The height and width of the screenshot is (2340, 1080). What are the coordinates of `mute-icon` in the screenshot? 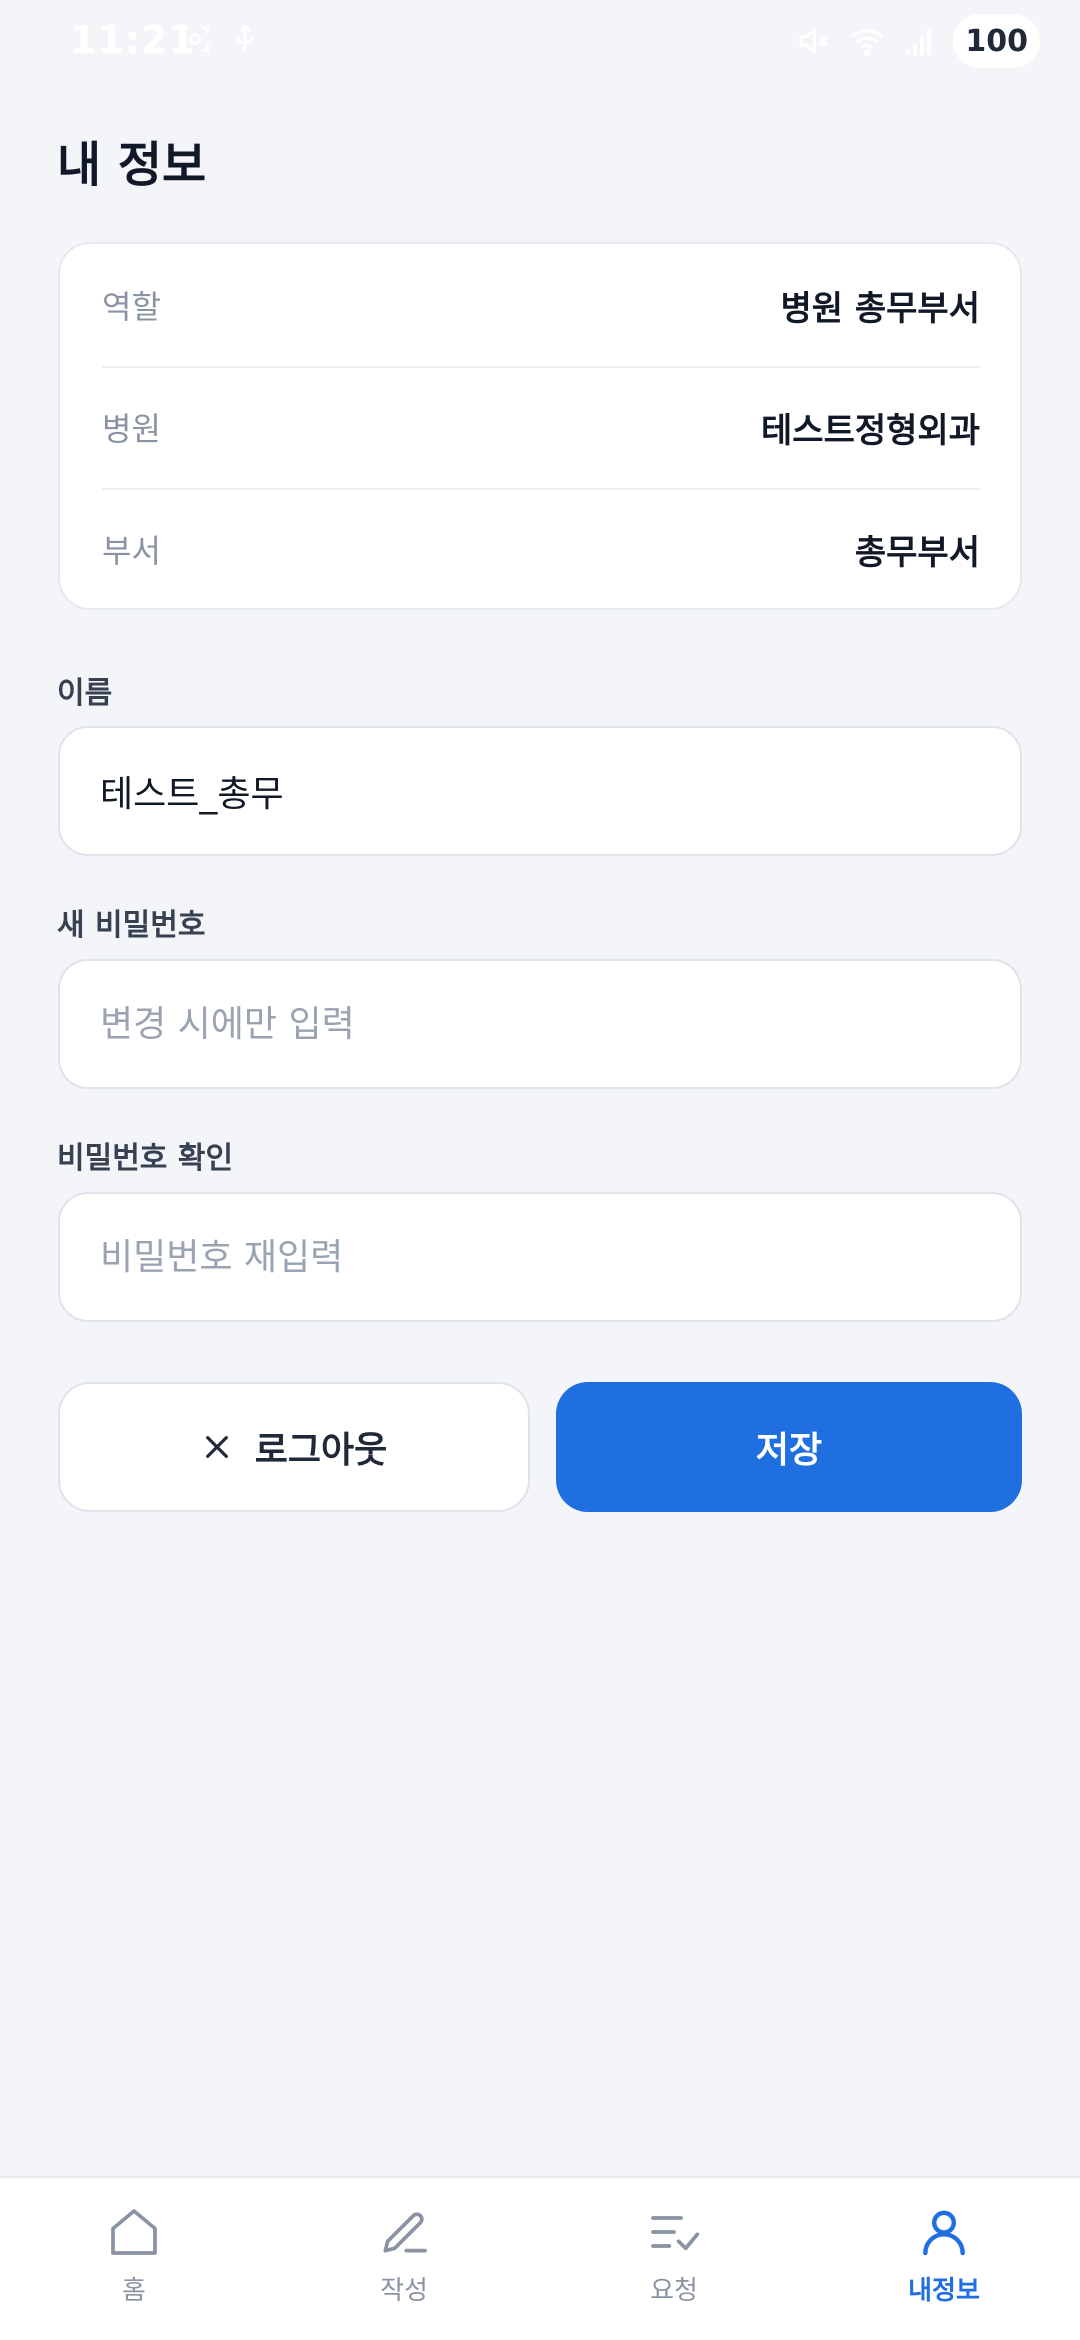 It's located at (814, 41).